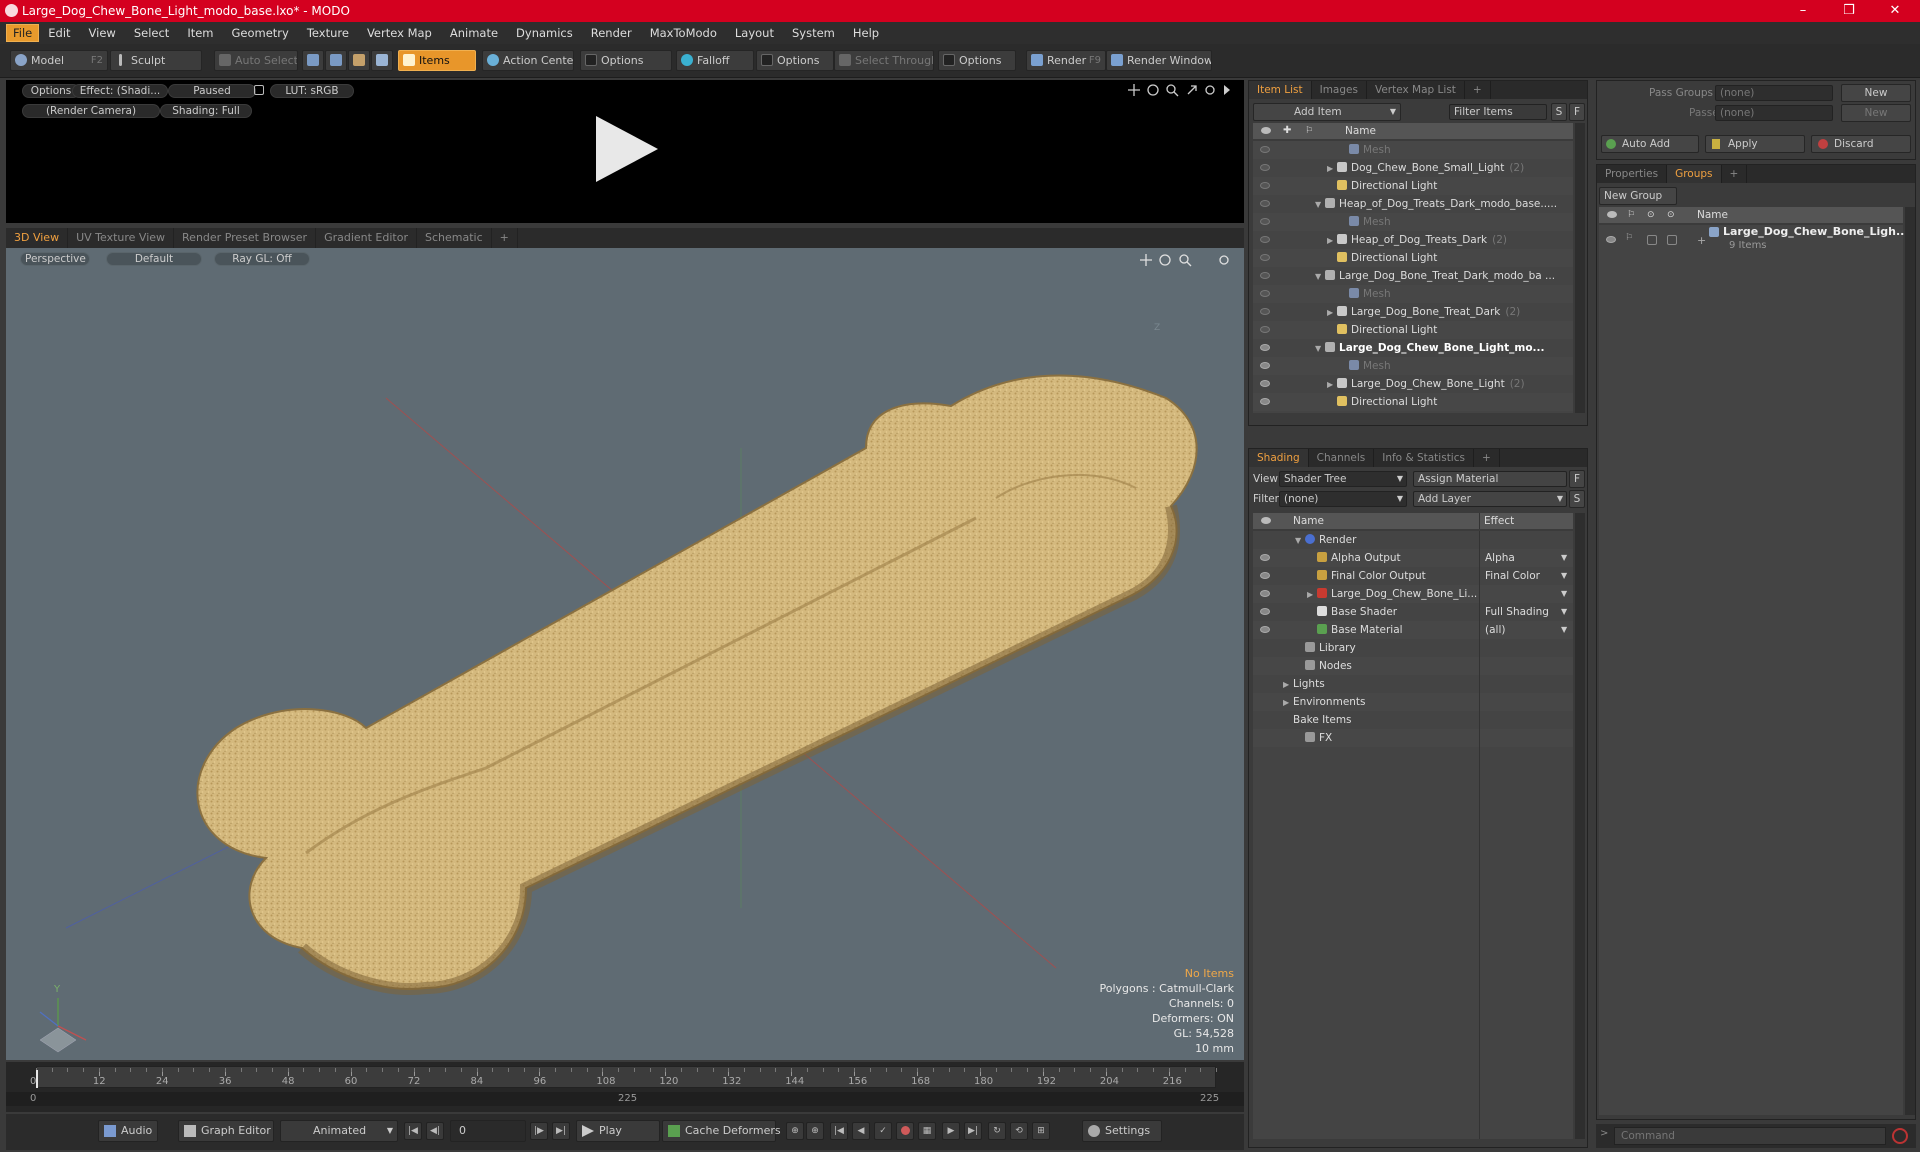  I want to click on effect-value: Full Shading, so click(1517, 612).